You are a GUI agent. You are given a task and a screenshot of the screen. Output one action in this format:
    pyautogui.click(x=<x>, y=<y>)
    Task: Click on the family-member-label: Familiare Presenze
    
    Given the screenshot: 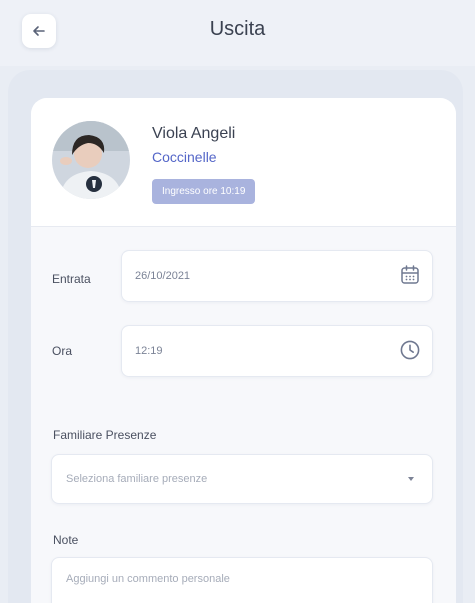 What is the action you would take?
    pyautogui.click(x=105, y=435)
    